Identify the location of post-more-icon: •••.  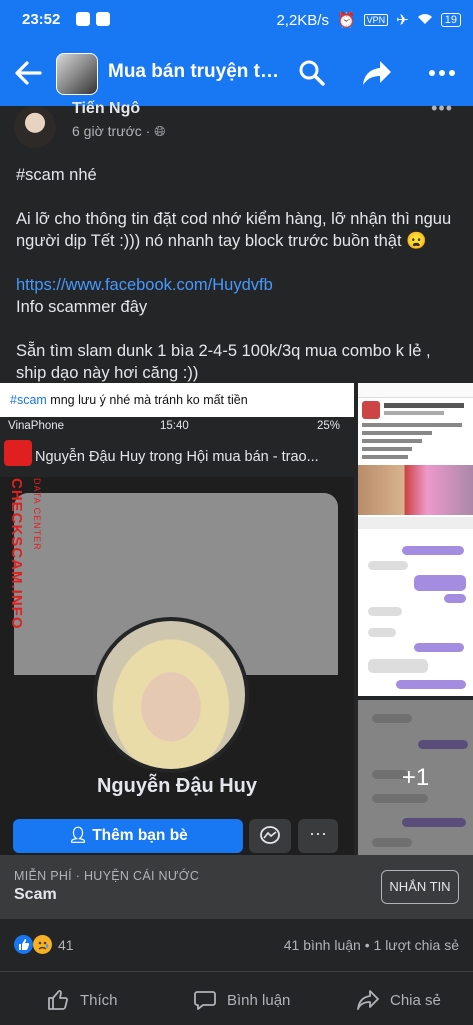
(442, 108).